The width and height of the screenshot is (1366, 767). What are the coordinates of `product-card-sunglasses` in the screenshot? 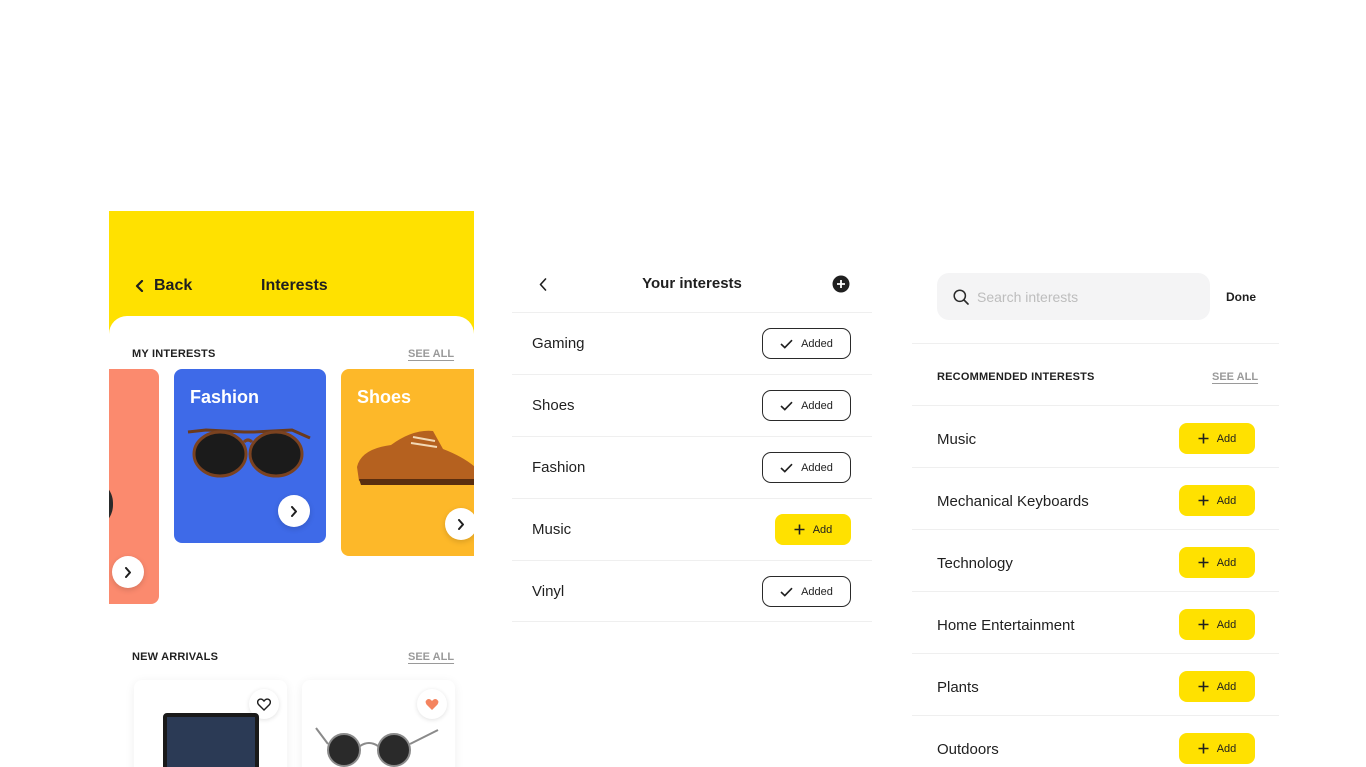 It's located at (378, 723).